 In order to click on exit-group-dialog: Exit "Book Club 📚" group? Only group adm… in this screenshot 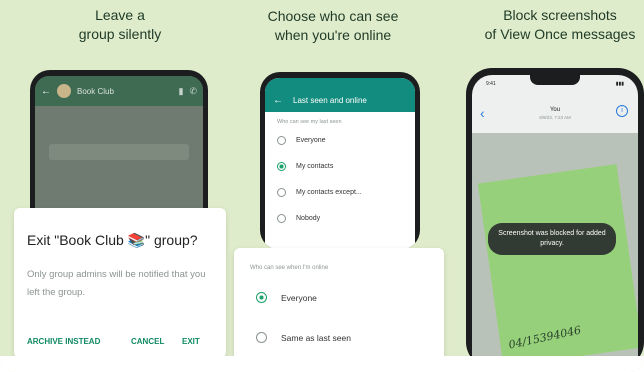, I will do `click(120, 283)`.